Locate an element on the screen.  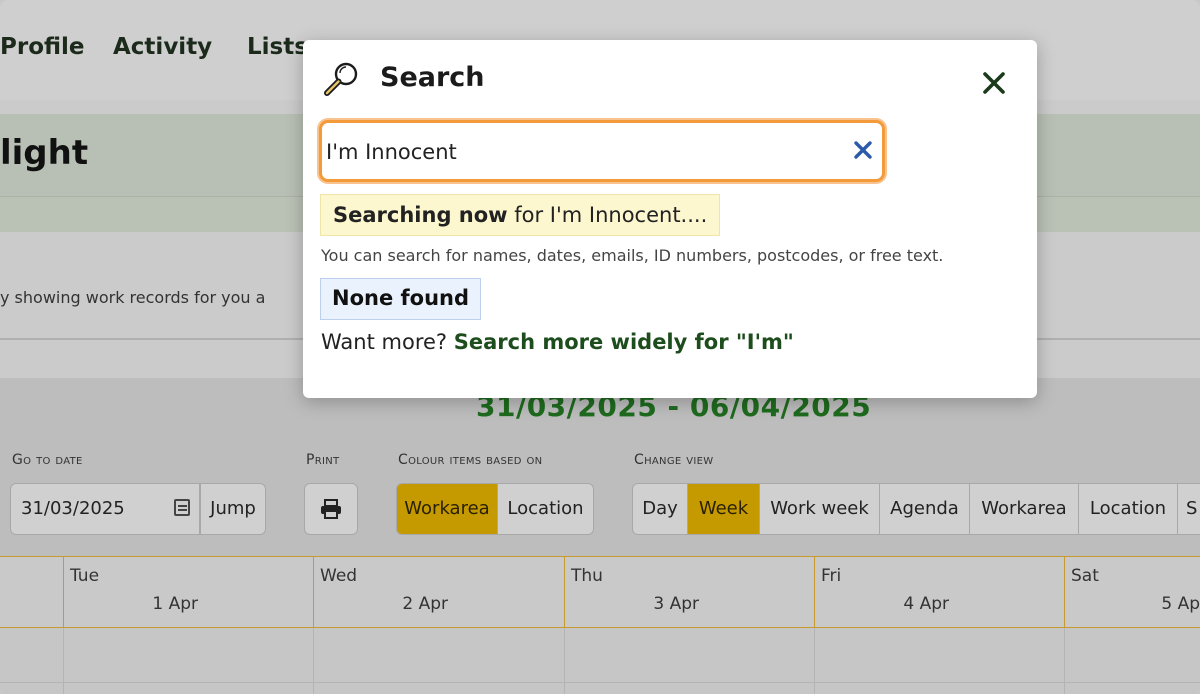
dialog-title: Search is located at coordinates (432, 77).